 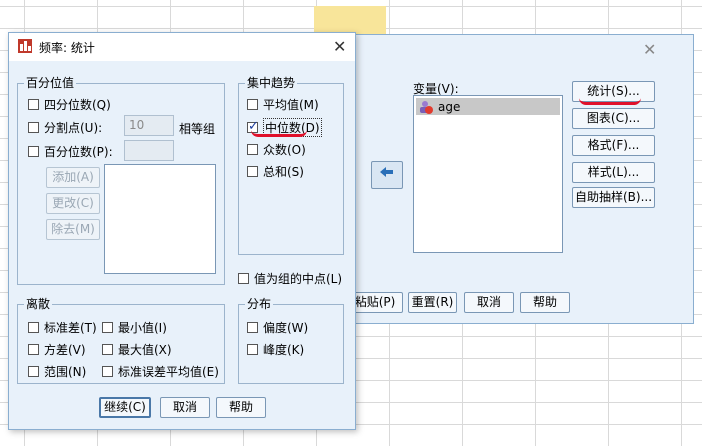 I want to click on title-bar: 频率: 统计 ✕, so click(x=182, y=47).